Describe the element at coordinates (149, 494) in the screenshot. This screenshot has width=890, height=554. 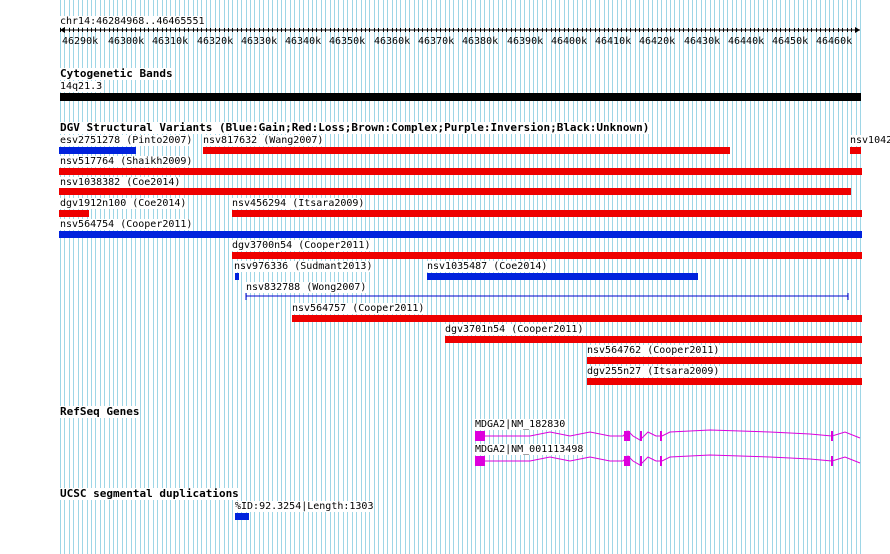
I see `track-title-segmental-duplications: UCSC segmental duplications` at that location.